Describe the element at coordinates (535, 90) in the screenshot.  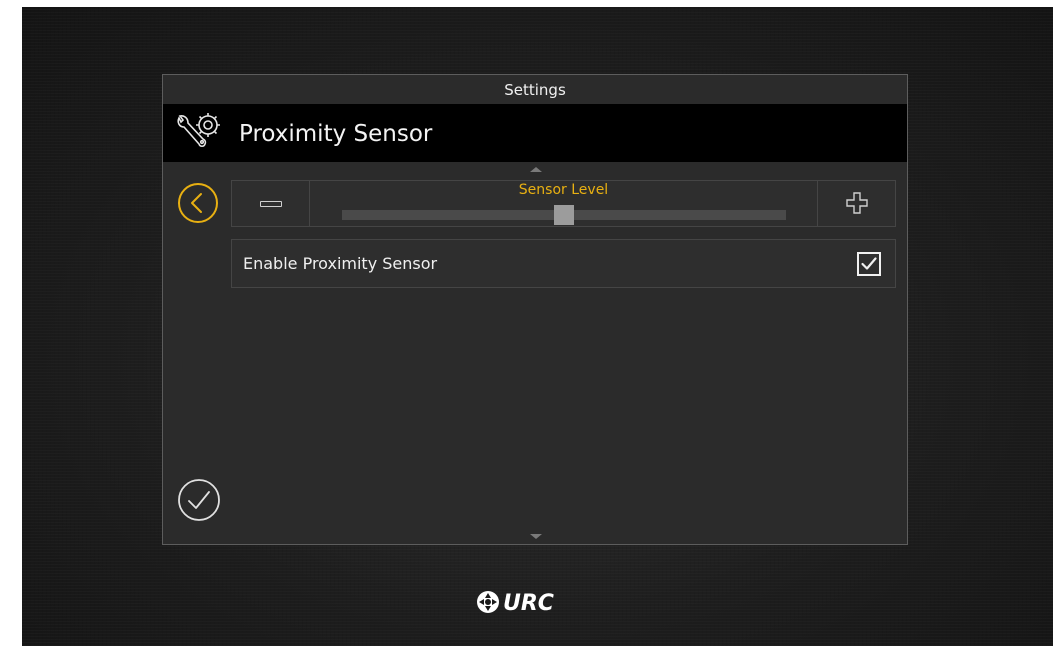
I see `panel-title: Settings` at that location.